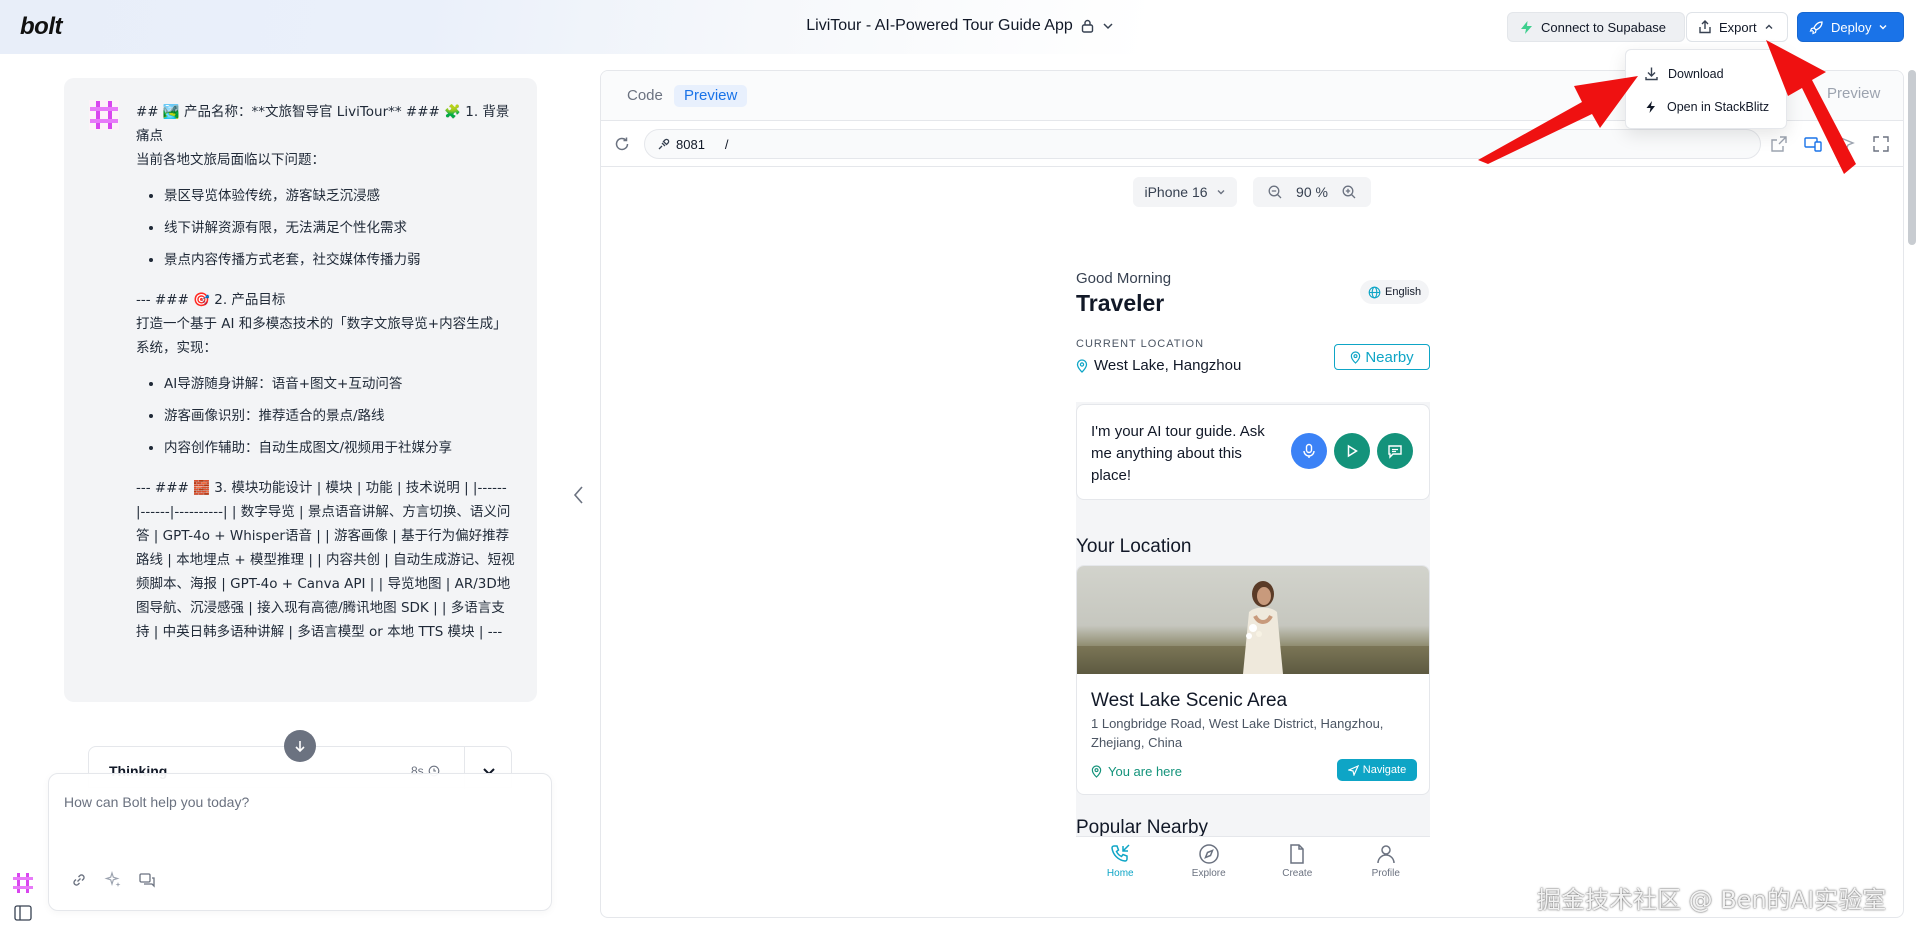 The height and width of the screenshot is (934, 1920). Describe the element at coordinates (1696, 73) in the screenshot. I see `download-label: Download` at that location.